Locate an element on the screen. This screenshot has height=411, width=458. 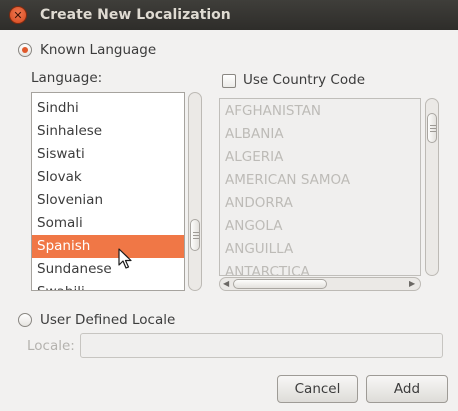
known-language-radio is located at coordinates (25, 50).